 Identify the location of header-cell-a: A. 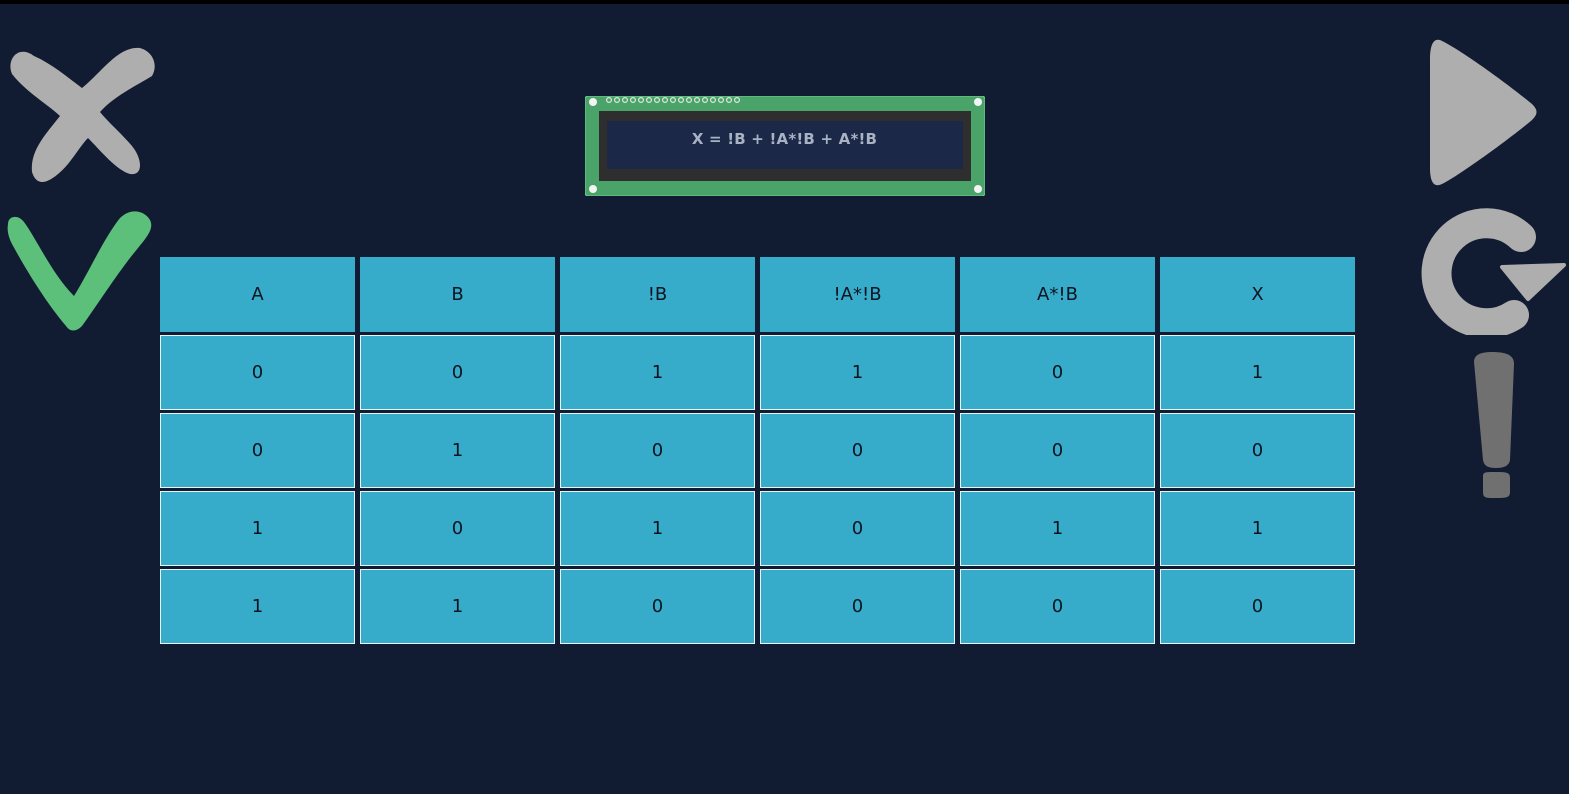
(257, 294).